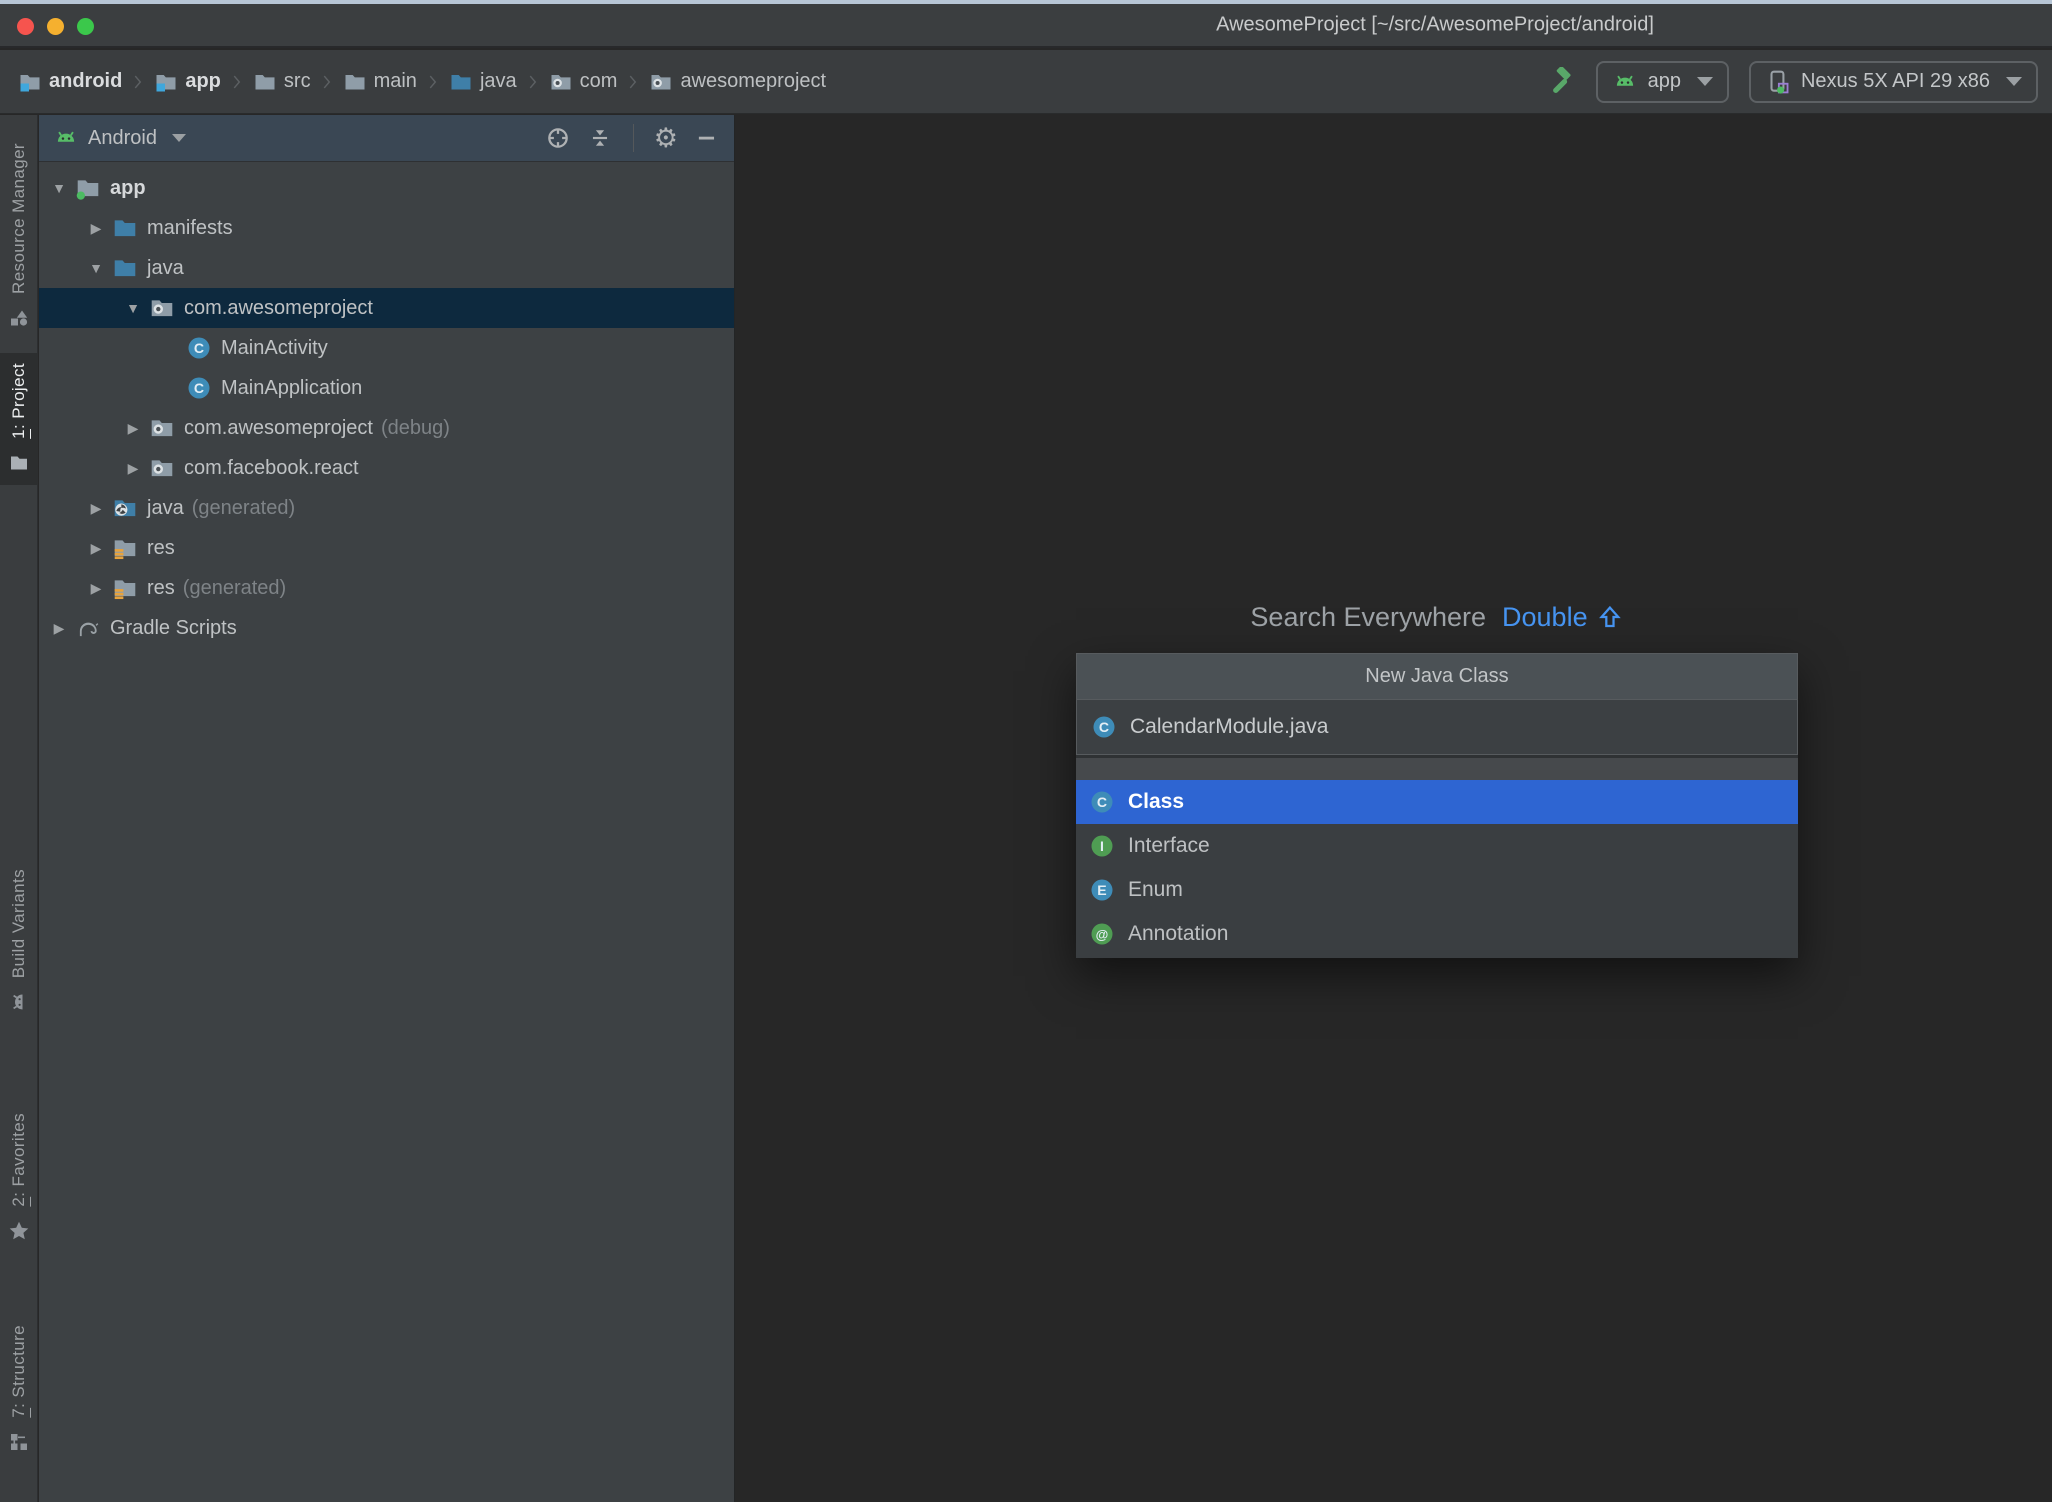 Image resolution: width=2052 pixels, height=1502 pixels. Describe the element at coordinates (190, 227) in the screenshot. I see `tree-item-label: manifests` at that location.